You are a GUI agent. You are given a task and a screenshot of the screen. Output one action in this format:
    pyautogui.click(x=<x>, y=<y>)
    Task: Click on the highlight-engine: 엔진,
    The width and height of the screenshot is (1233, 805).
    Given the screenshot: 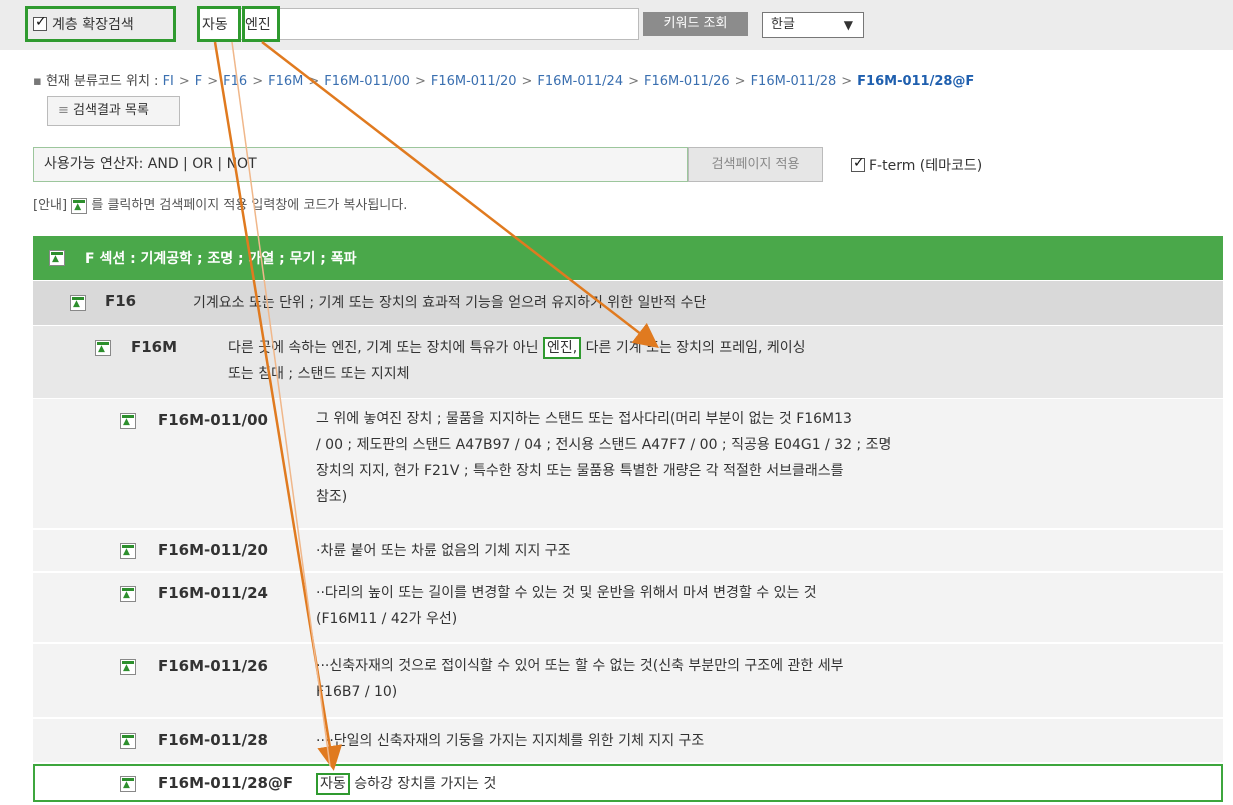 What is the action you would take?
    pyautogui.click(x=562, y=348)
    